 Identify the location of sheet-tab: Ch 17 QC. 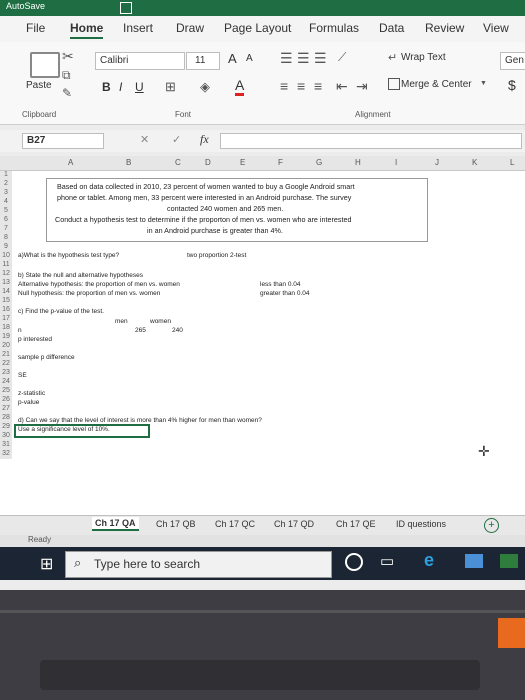
(235, 524).